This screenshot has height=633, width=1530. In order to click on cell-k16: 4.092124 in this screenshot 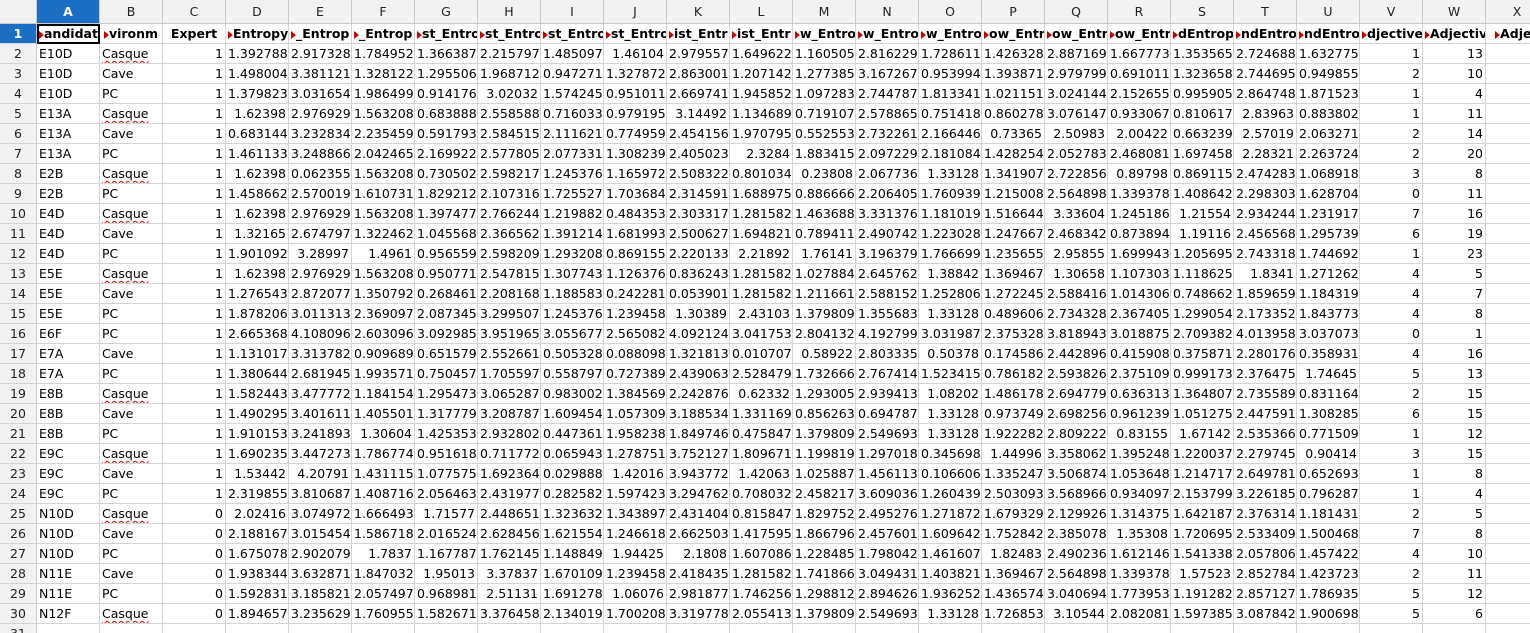, I will do `click(698, 334)`.